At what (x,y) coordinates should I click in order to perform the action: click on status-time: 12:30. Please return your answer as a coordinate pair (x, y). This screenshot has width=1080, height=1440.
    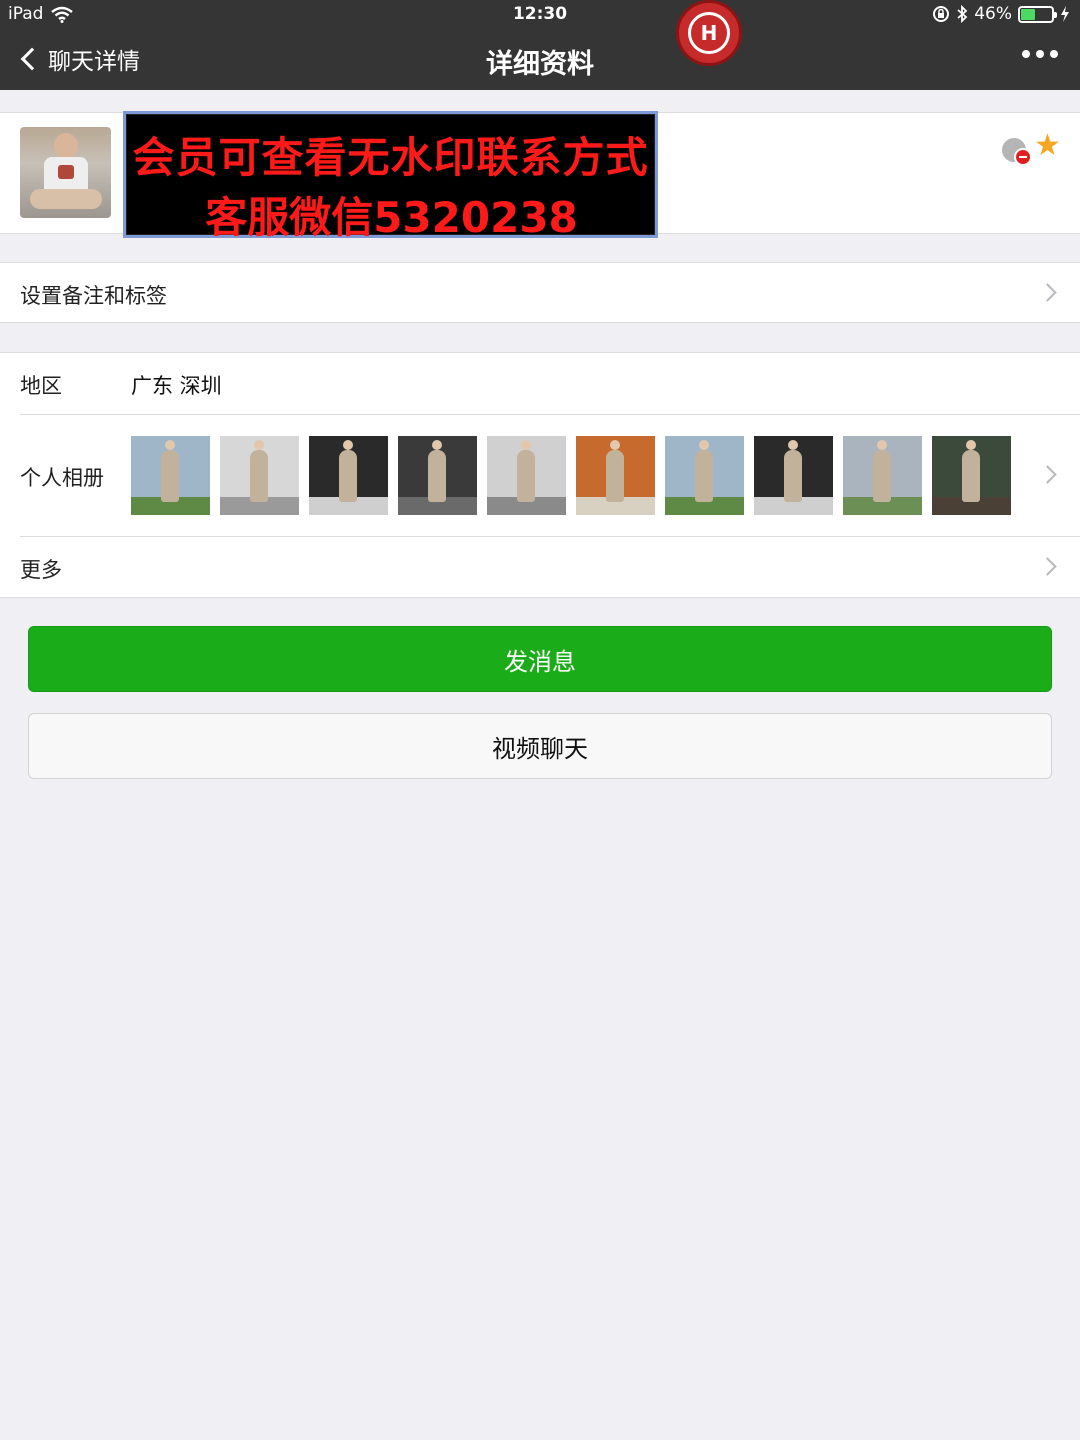
    Looking at the image, I should click on (540, 14).